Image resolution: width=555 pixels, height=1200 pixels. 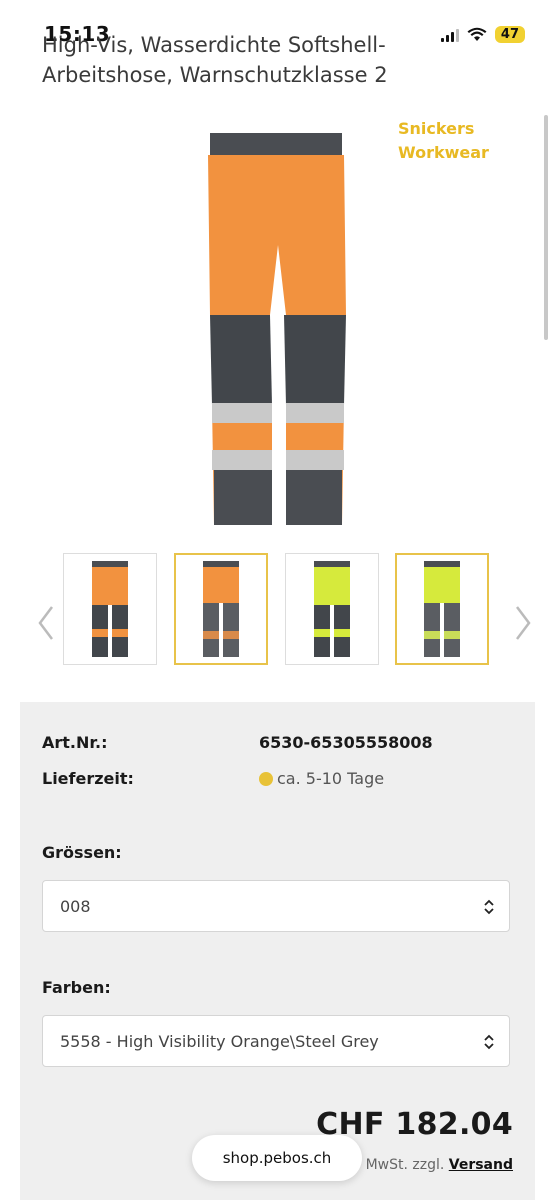 What do you see at coordinates (546, 227) in the screenshot?
I see `page-scrollbar` at bounding box center [546, 227].